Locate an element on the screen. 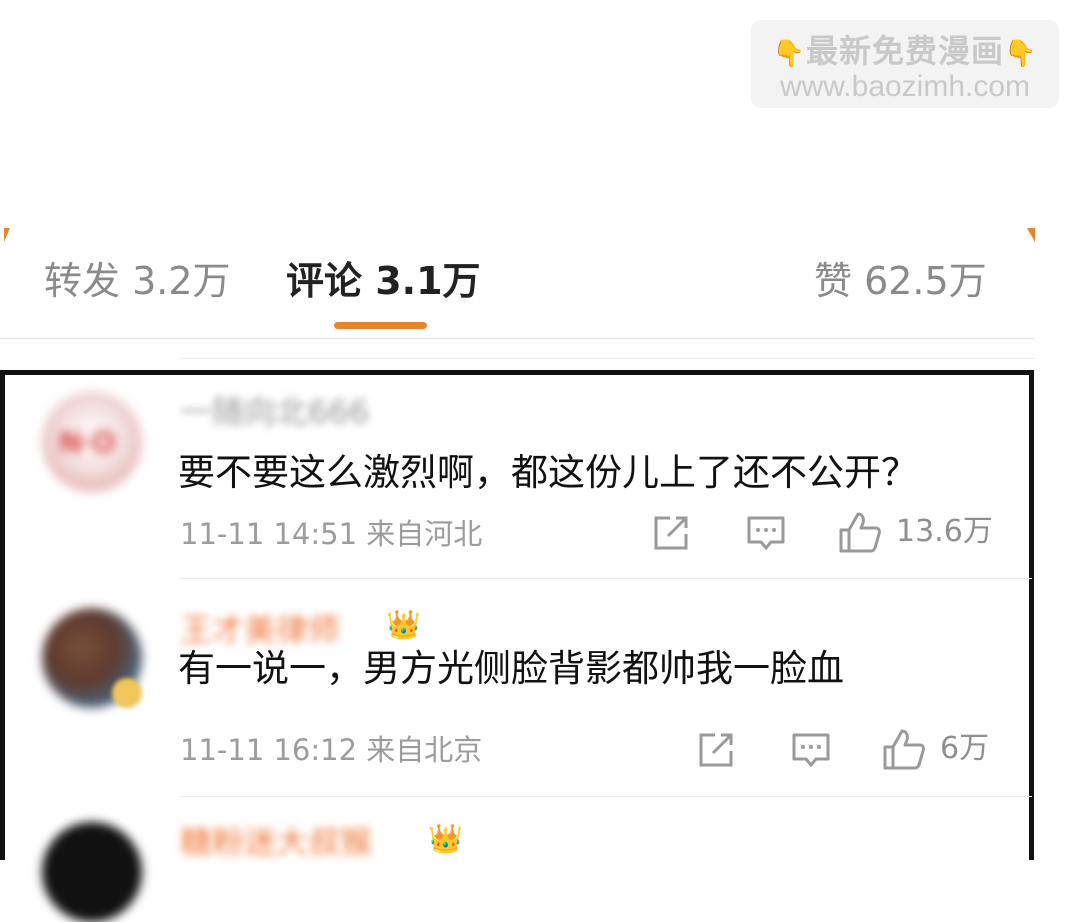 This screenshot has width=1080, height=922. comment-text: 有一说一，男方光侧脸背影都帅我一脸血 is located at coordinates (511, 668).